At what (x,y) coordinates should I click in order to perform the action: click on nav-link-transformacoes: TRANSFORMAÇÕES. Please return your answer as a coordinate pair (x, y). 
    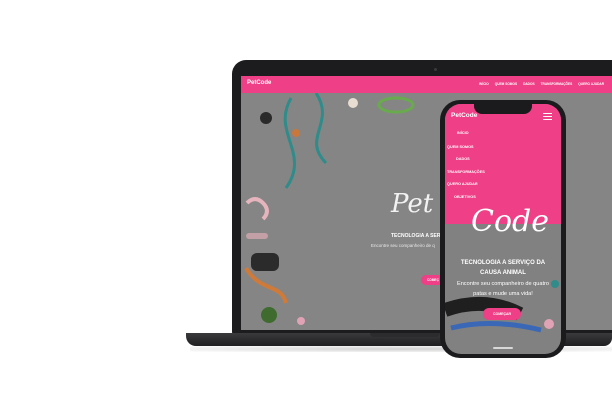
    Looking at the image, I should click on (557, 84).